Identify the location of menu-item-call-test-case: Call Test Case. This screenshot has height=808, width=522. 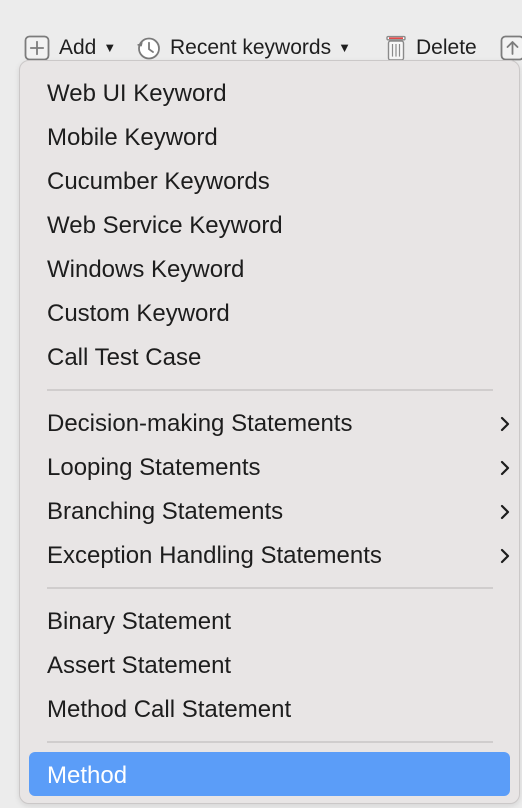
(273, 358).